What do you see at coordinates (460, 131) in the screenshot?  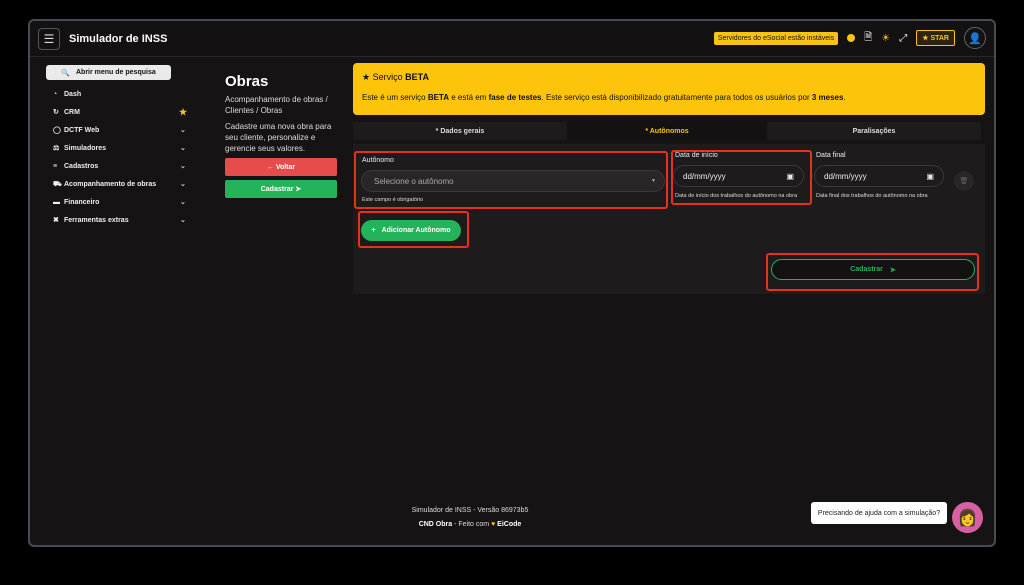 I see `tab-dados-gerais: * Dados gerais` at bounding box center [460, 131].